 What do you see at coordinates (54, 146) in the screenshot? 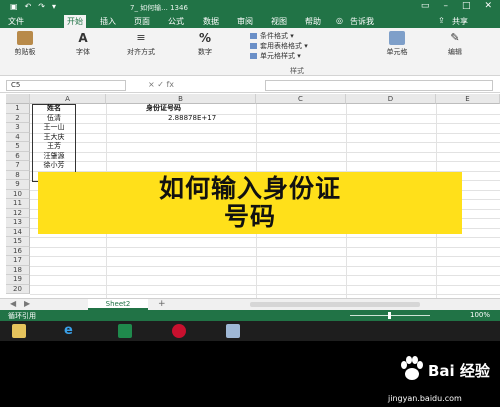
I see `cell-a5: 王芳` at bounding box center [54, 146].